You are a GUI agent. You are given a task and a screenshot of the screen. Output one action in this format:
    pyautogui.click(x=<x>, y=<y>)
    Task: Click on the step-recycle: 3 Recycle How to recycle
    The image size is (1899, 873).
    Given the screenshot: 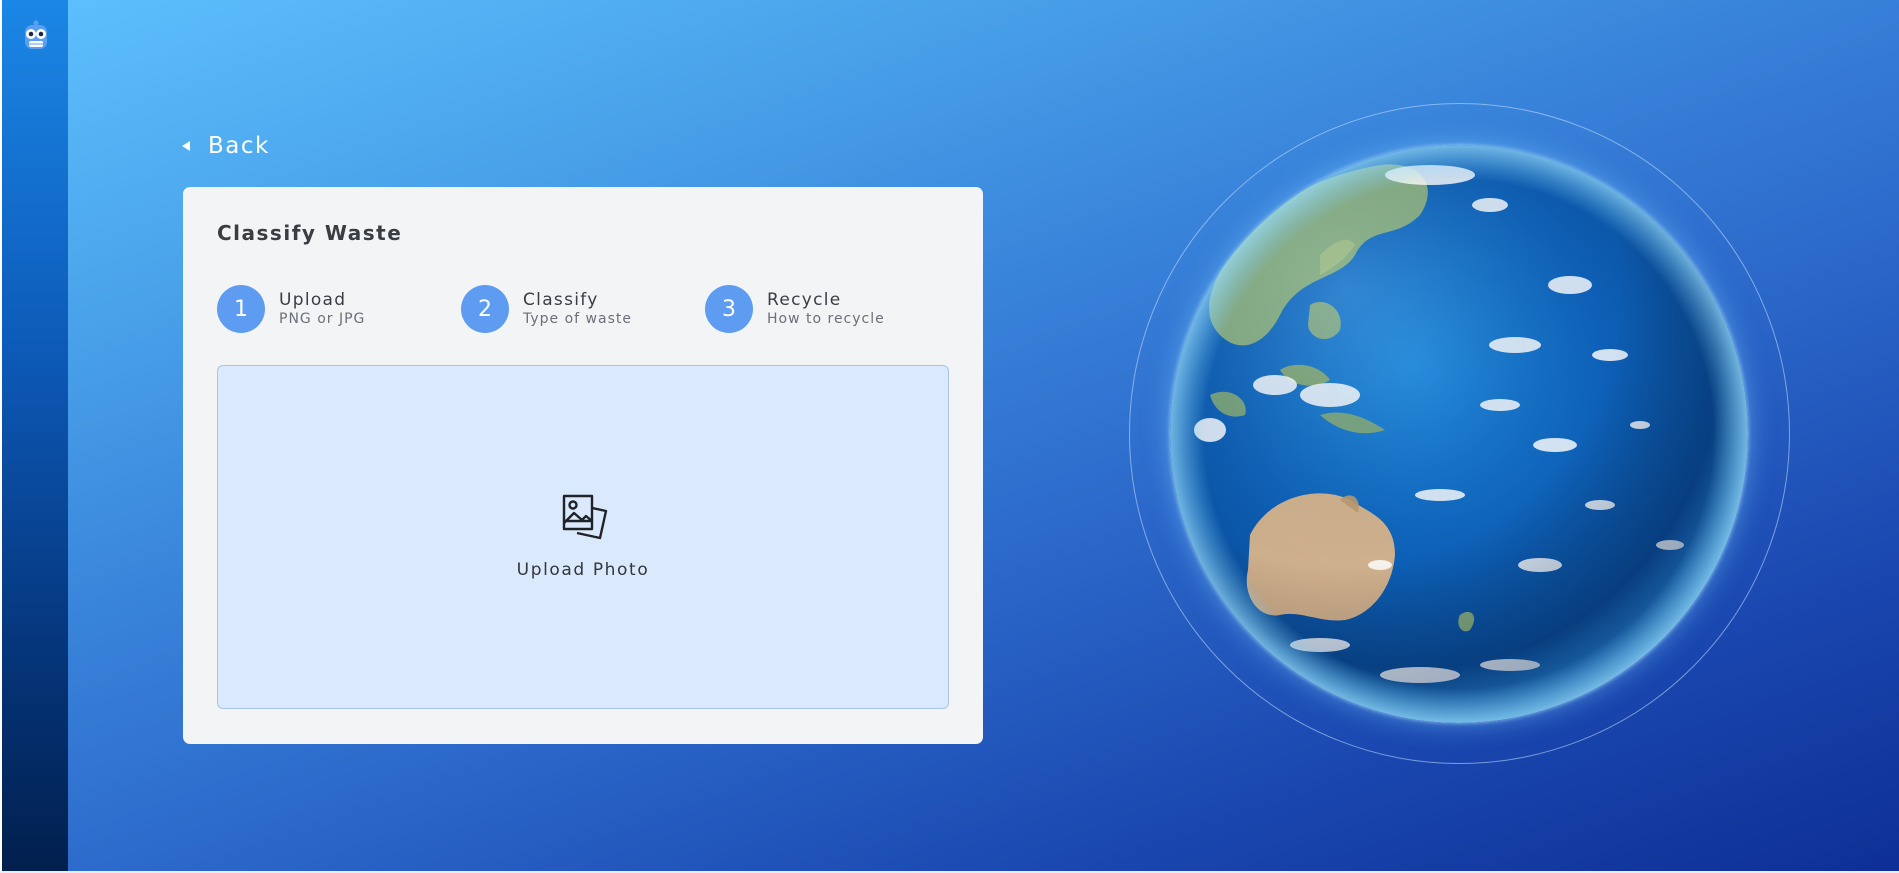 What is the action you would take?
    pyautogui.click(x=795, y=309)
    